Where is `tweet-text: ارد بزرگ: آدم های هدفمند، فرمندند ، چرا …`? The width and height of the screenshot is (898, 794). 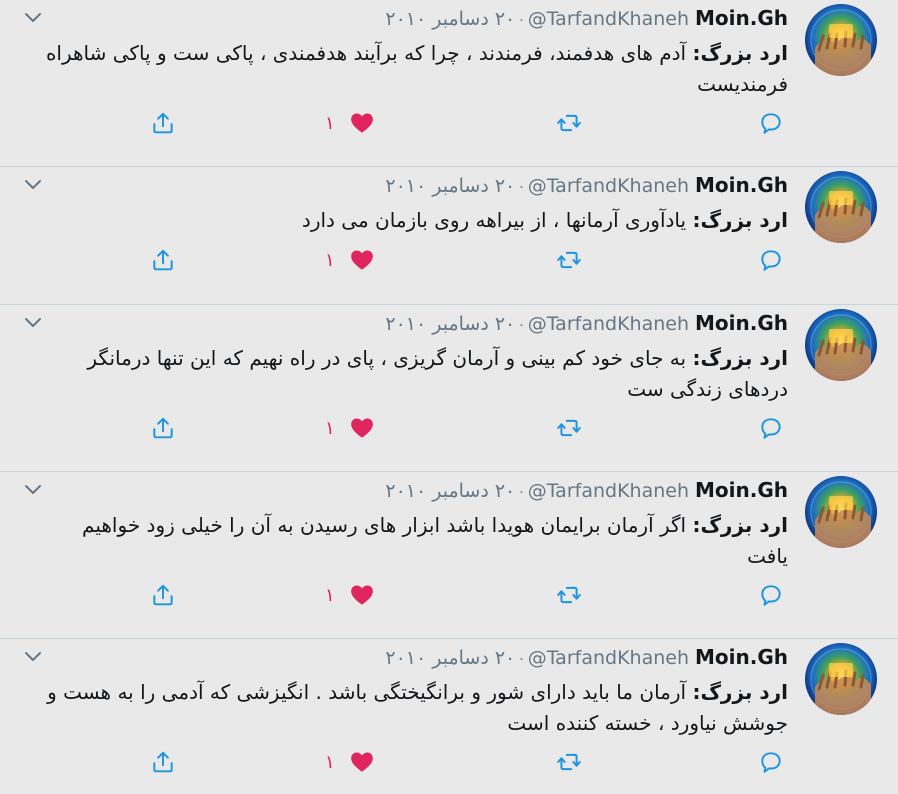
tweet-text: ارد بزرگ: آدم های هدفمند، فرمندند ، چرا … is located at coordinates (414, 69).